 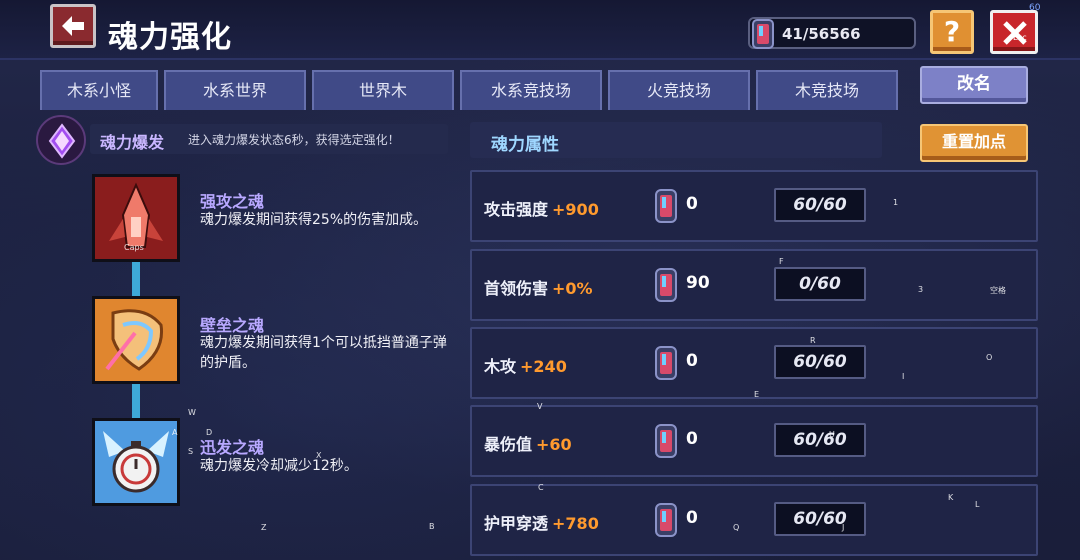 What do you see at coordinates (543, 366) in the screenshot?
I see `attribute-bonus: +240` at bounding box center [543, 366].